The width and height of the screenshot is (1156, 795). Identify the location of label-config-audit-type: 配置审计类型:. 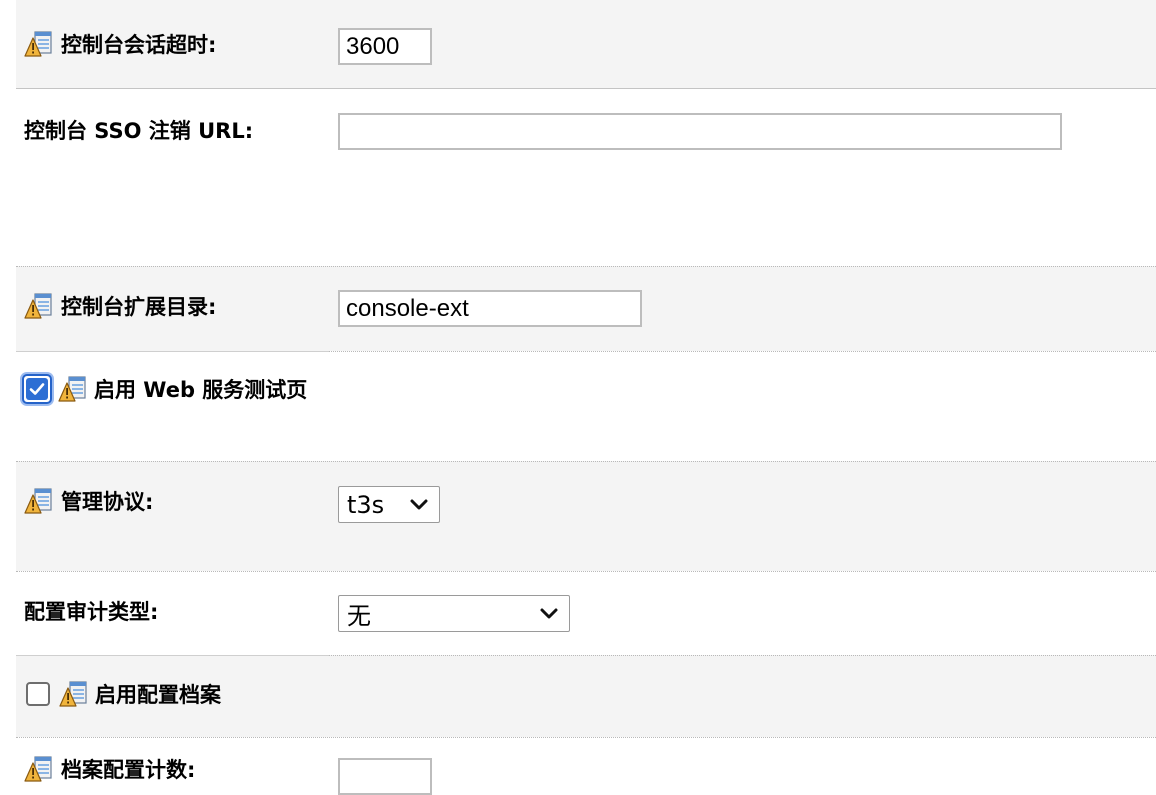
(91, 611).